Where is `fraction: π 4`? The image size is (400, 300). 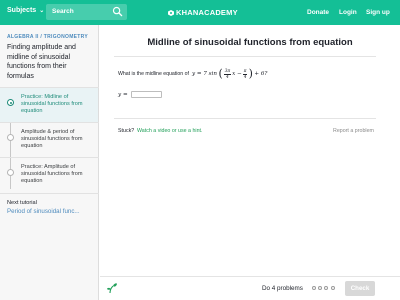
fraction: π 4 is located at coordinates (245, 73).